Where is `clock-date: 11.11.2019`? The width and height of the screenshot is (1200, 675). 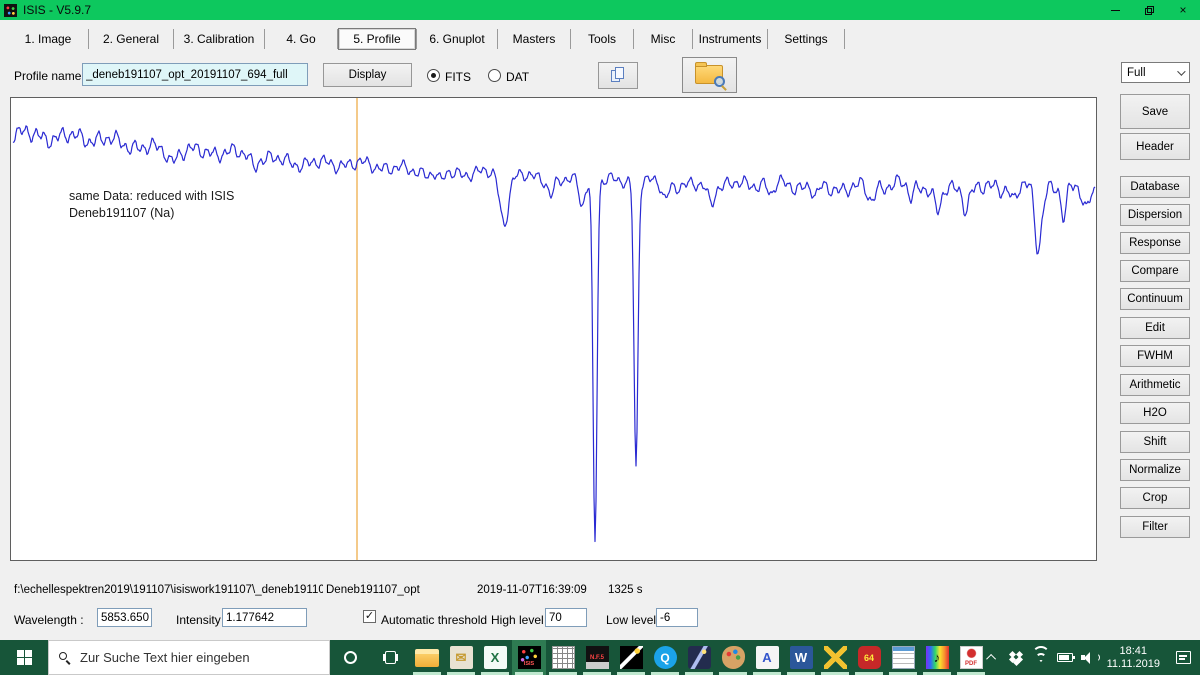 clock-date: 11.11.2019 is located at coordinates (1133, 663).